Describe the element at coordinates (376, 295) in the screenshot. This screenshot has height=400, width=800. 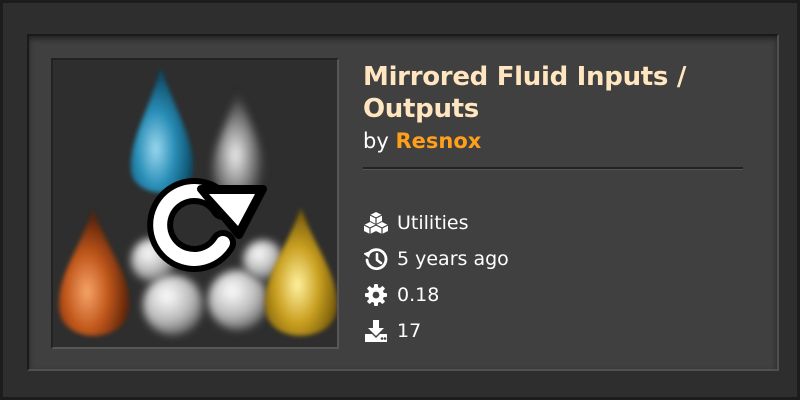
I see `gear-icon` at that location.